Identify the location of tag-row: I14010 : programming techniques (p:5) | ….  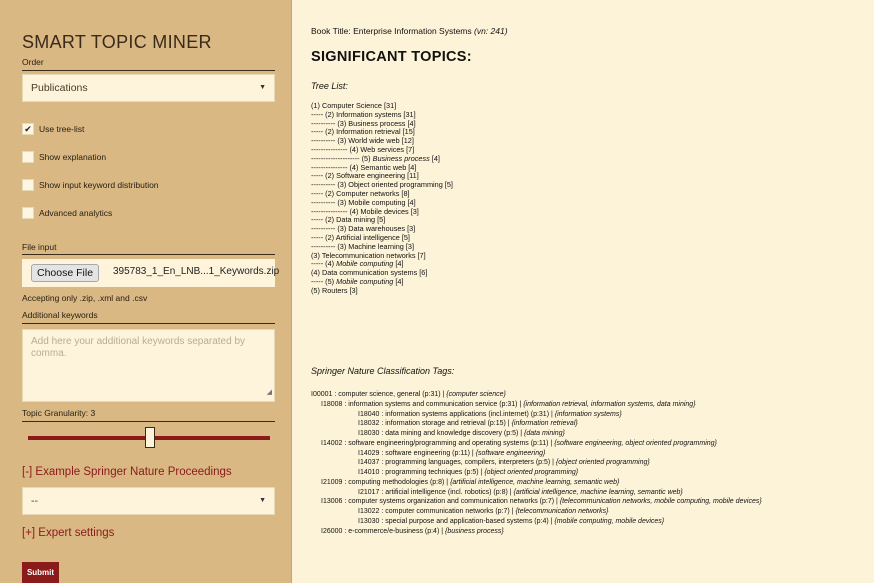
(536, 473).